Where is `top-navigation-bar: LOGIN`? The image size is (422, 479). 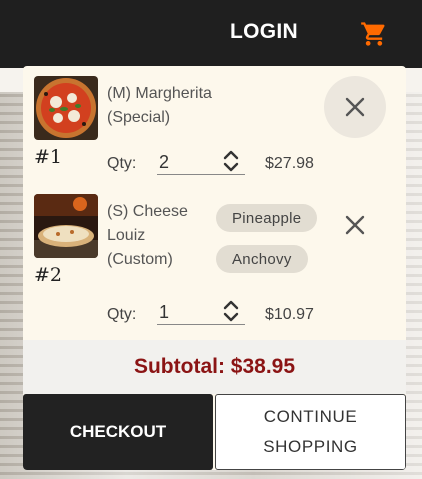 top-navigation-bar: LOGIN is located at coordinates (211, 34).